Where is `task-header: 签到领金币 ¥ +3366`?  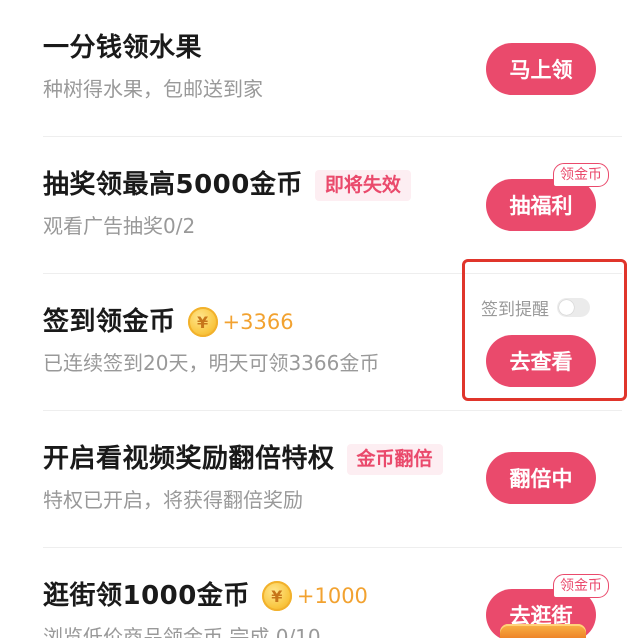 task-header: 签到领金币 ¥ +3366 is located at coordinates (168, 322).